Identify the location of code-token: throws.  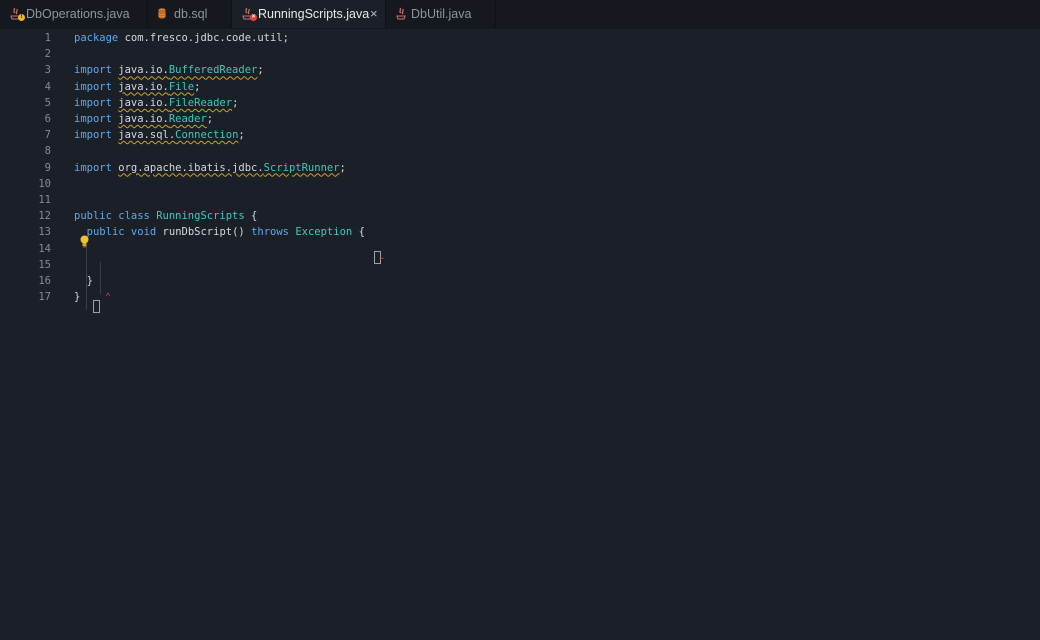
(270, 232).